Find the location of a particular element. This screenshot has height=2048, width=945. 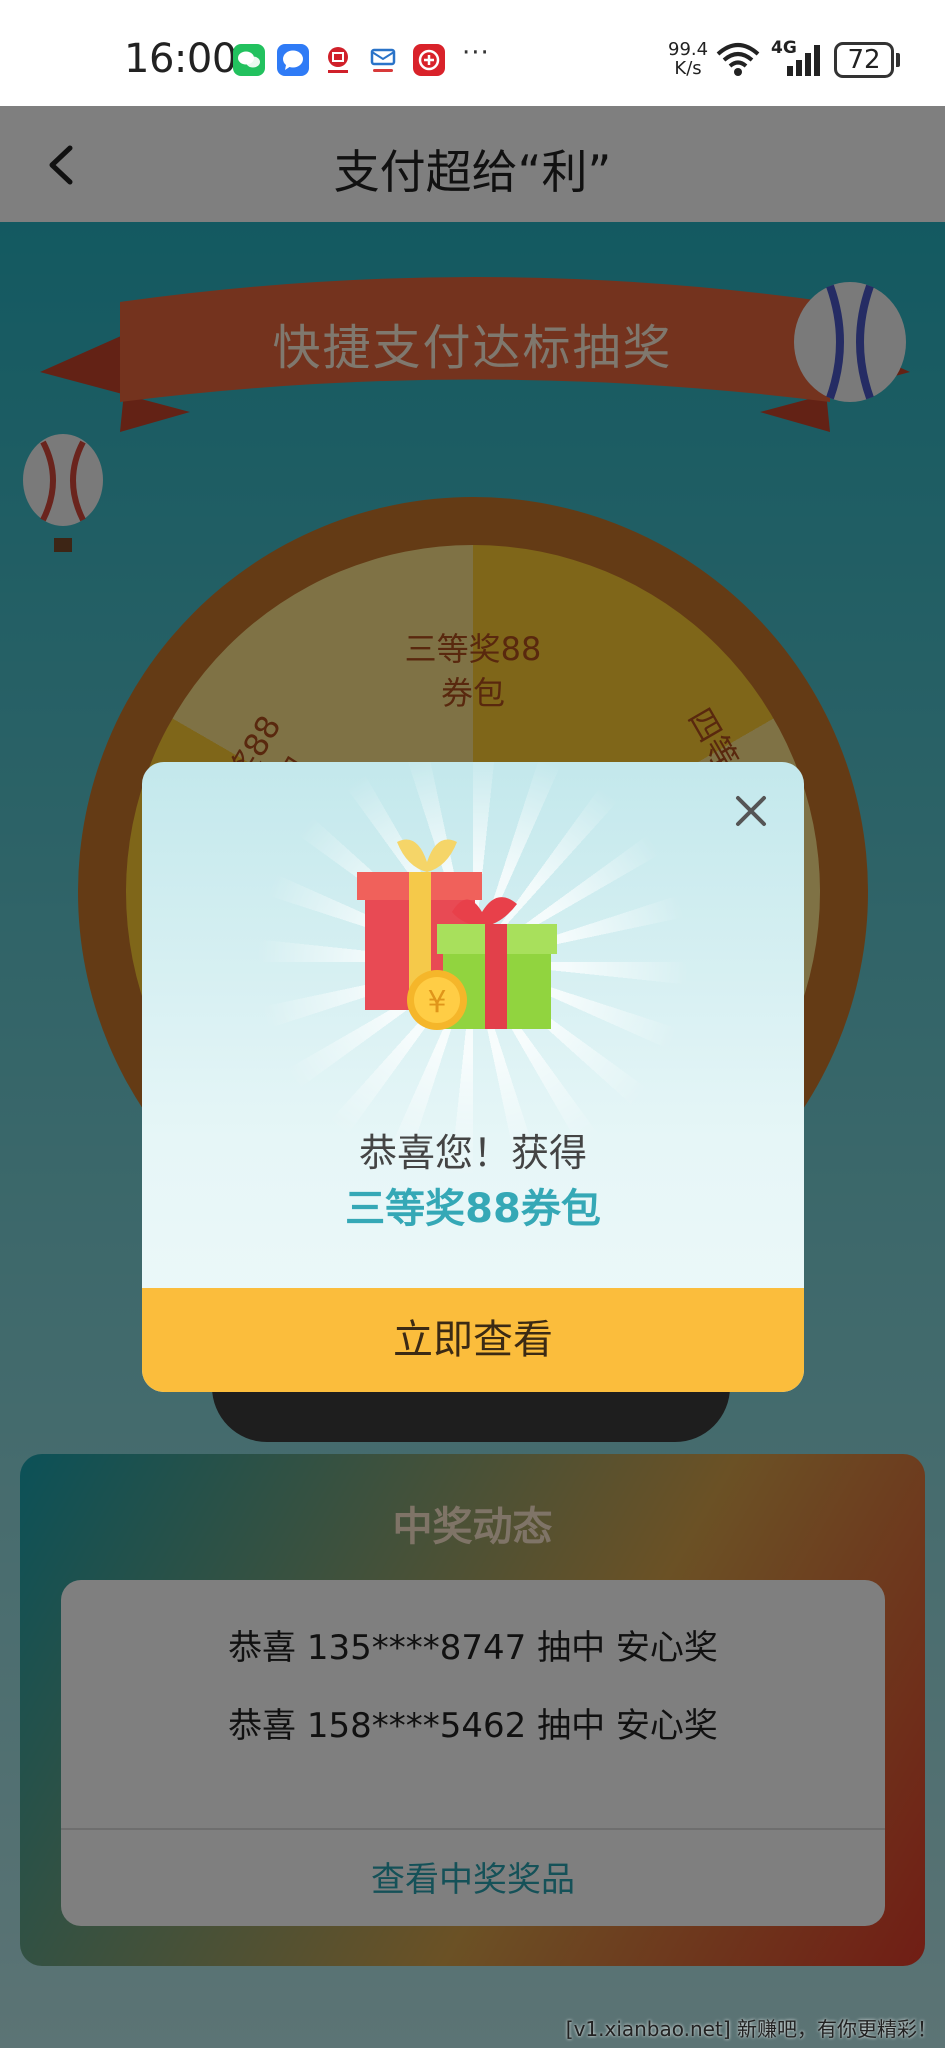

watermark-text: [v1.xianbao.net] 新赚吧，有你更精彩！ is located at coordinates (751, 2029).